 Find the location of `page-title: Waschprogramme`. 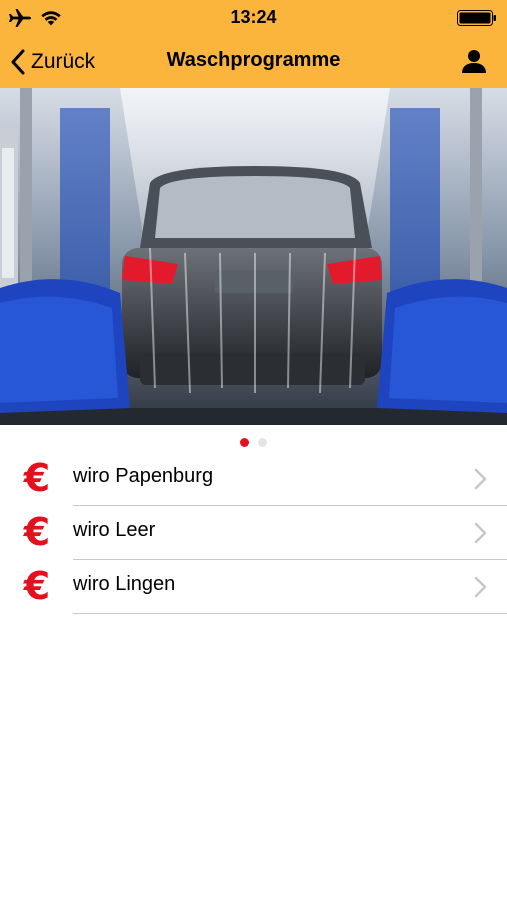

page-title: Waschprogramme is located at coordinates (253, 60).